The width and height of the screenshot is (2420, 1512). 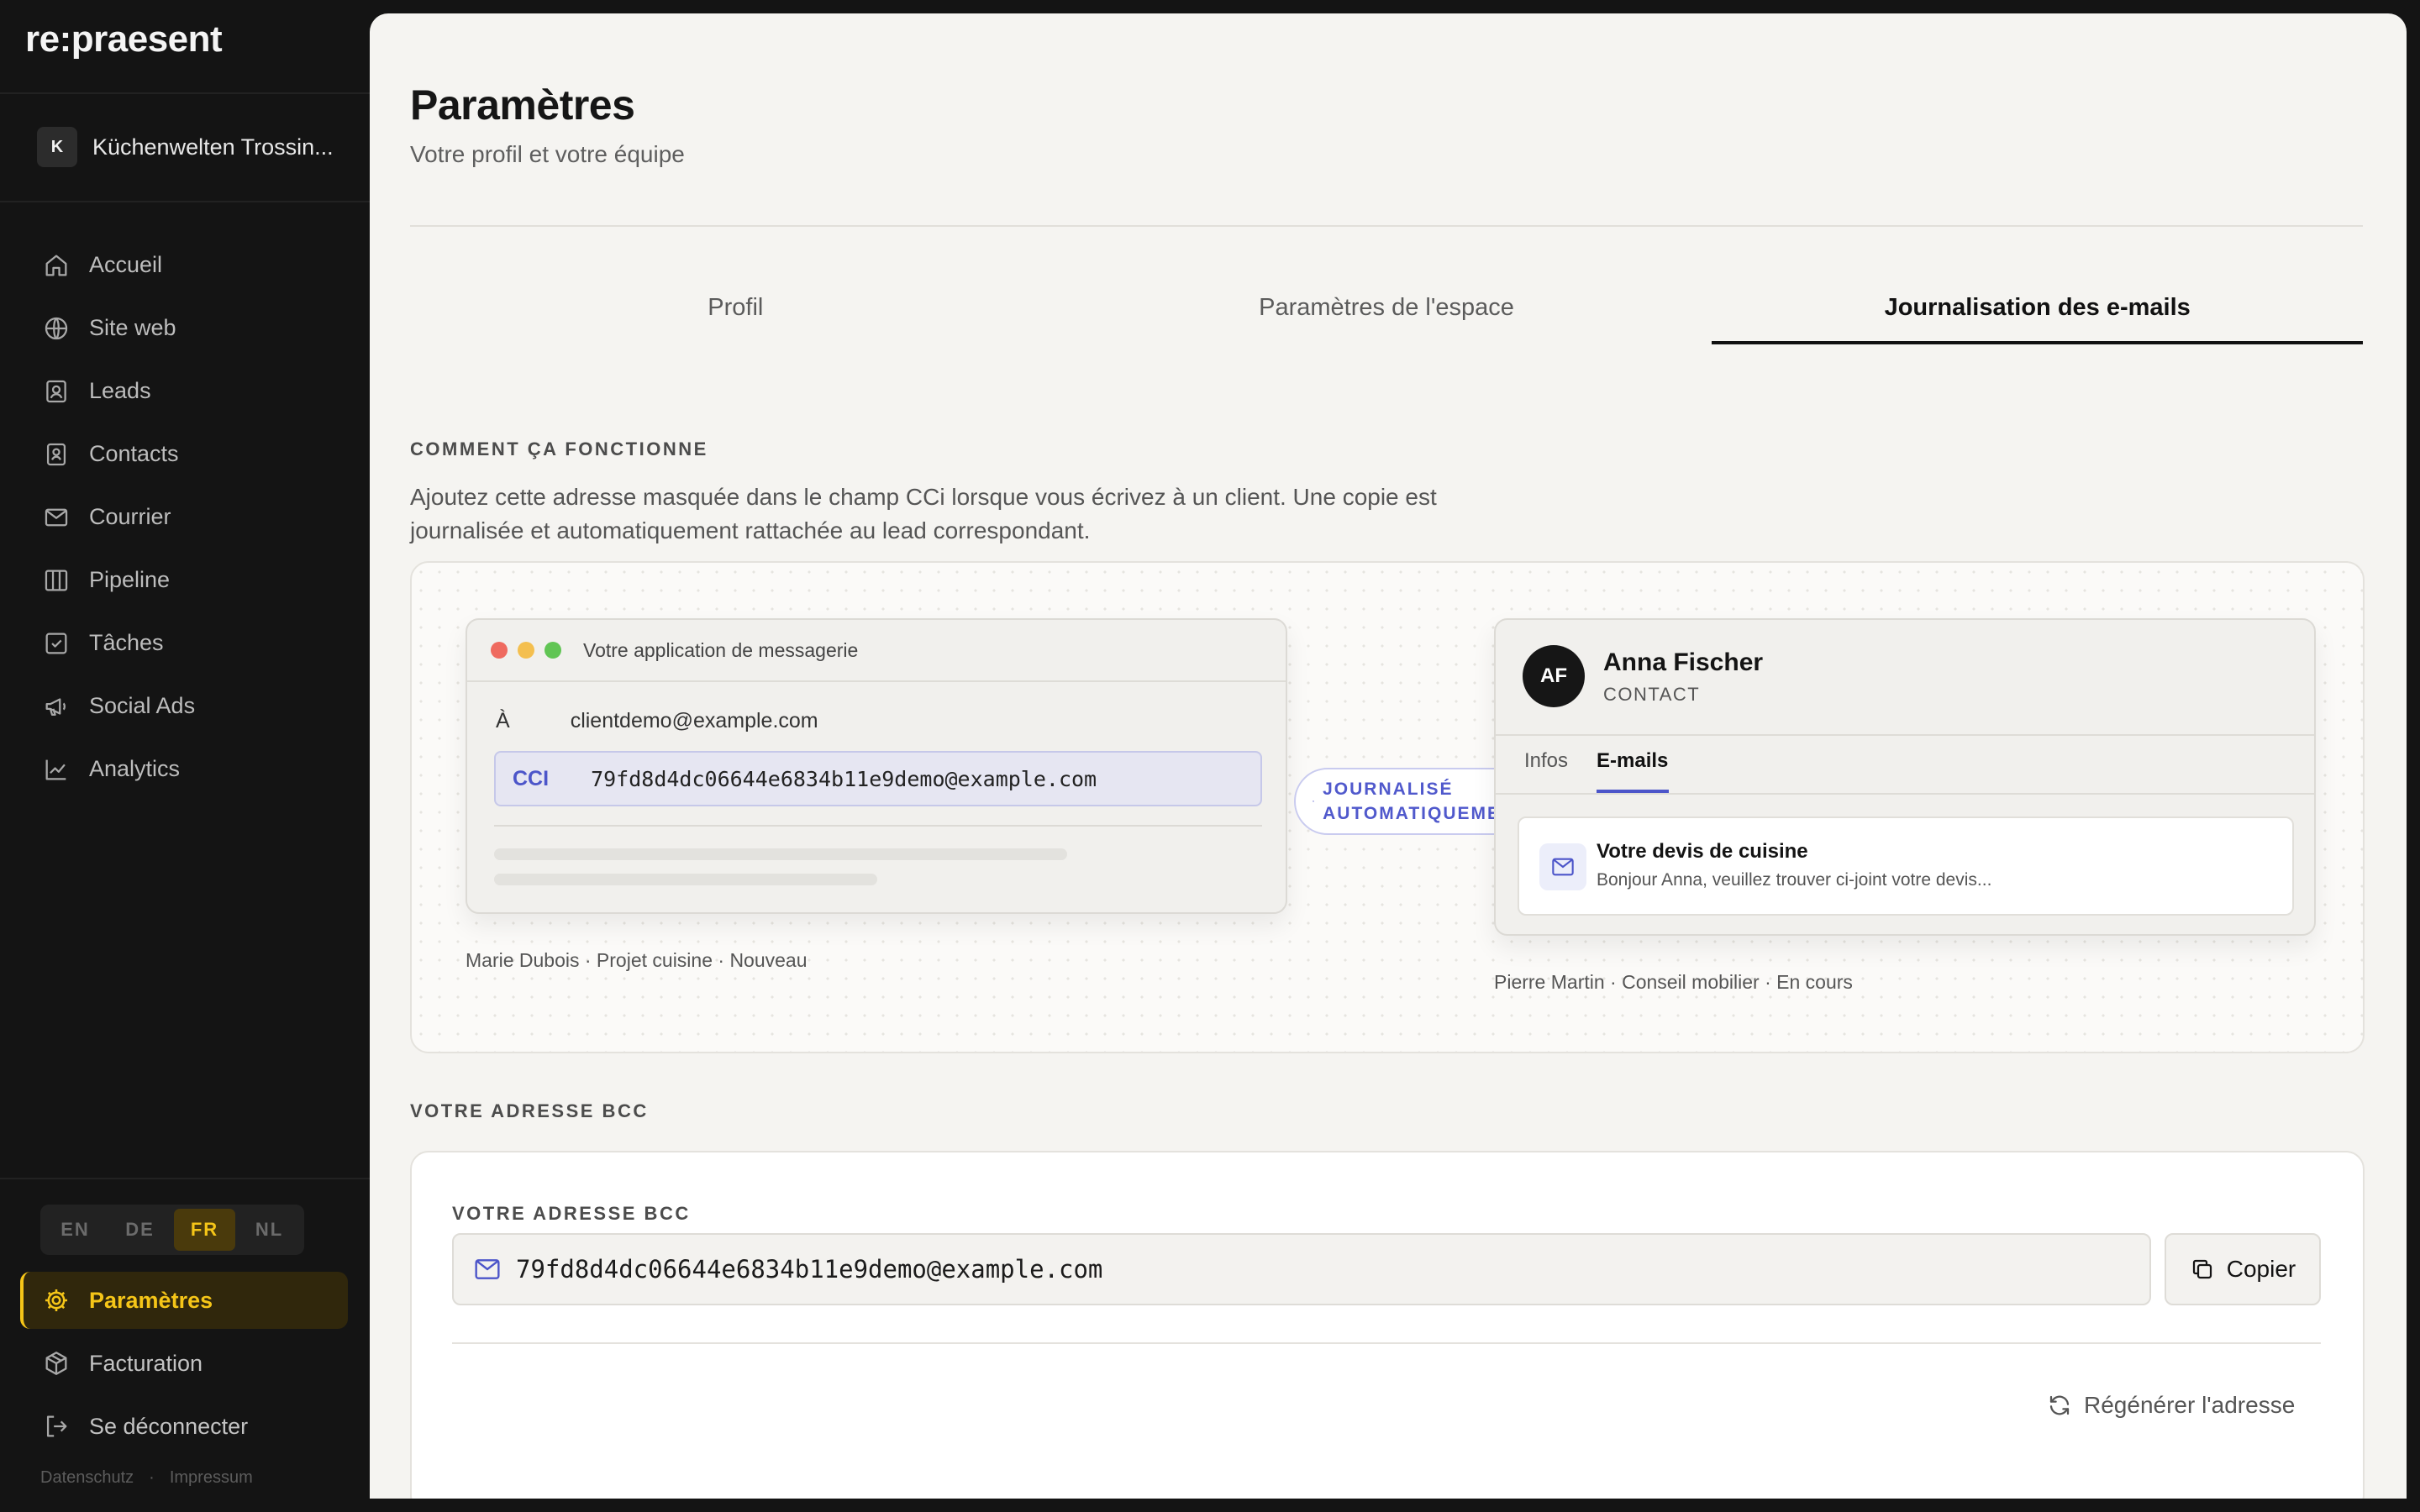 I want to click on contact-tabs-divider, so click(x=1905, y=794).